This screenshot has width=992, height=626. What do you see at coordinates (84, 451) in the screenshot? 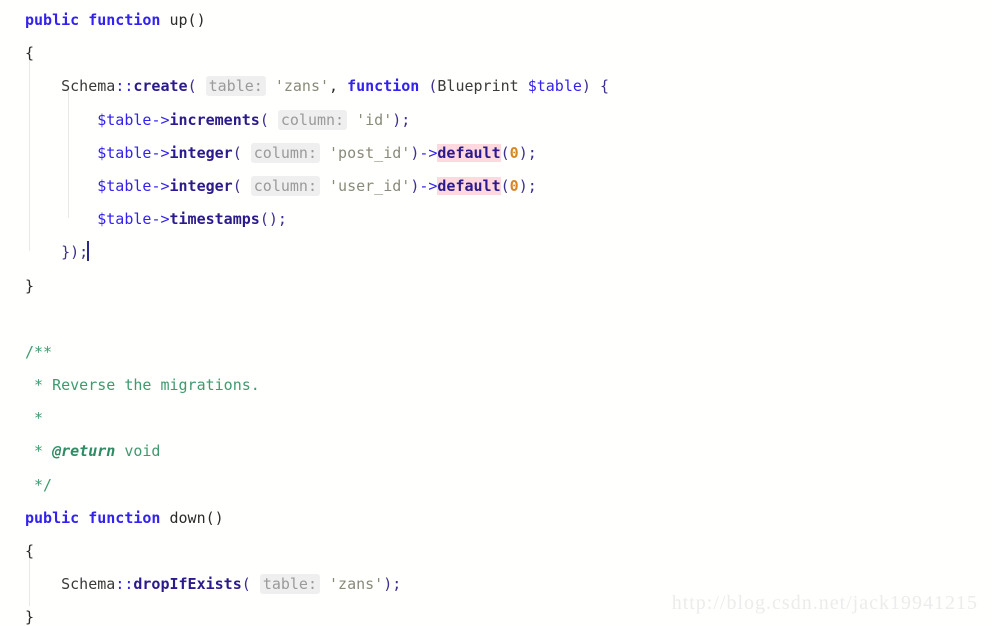
I see `token-doc-tag-return: @return` at bounding box center [84, 451].